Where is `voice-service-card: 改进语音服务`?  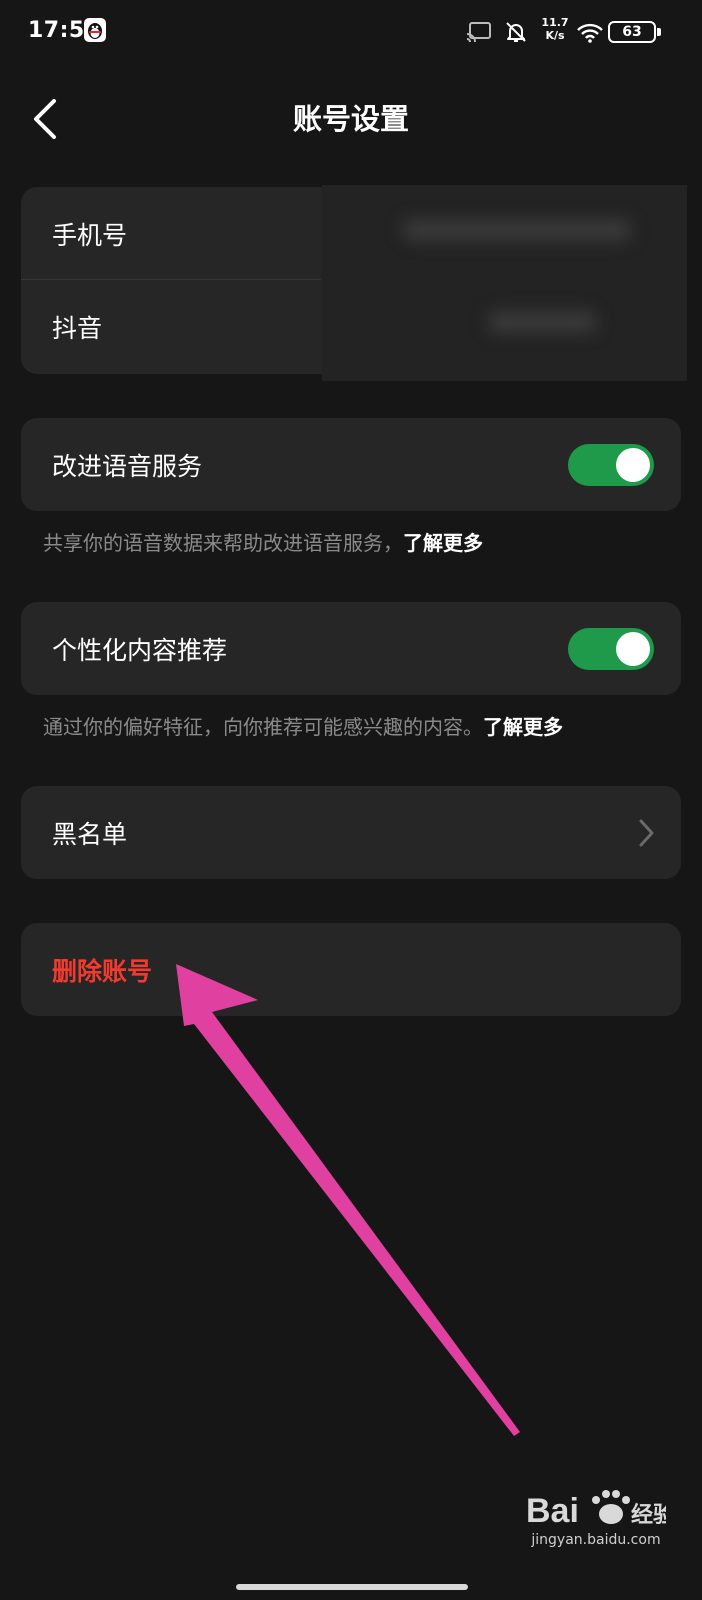
voice-service-card: 改进语音服务 is located at coordinates (351, 464).